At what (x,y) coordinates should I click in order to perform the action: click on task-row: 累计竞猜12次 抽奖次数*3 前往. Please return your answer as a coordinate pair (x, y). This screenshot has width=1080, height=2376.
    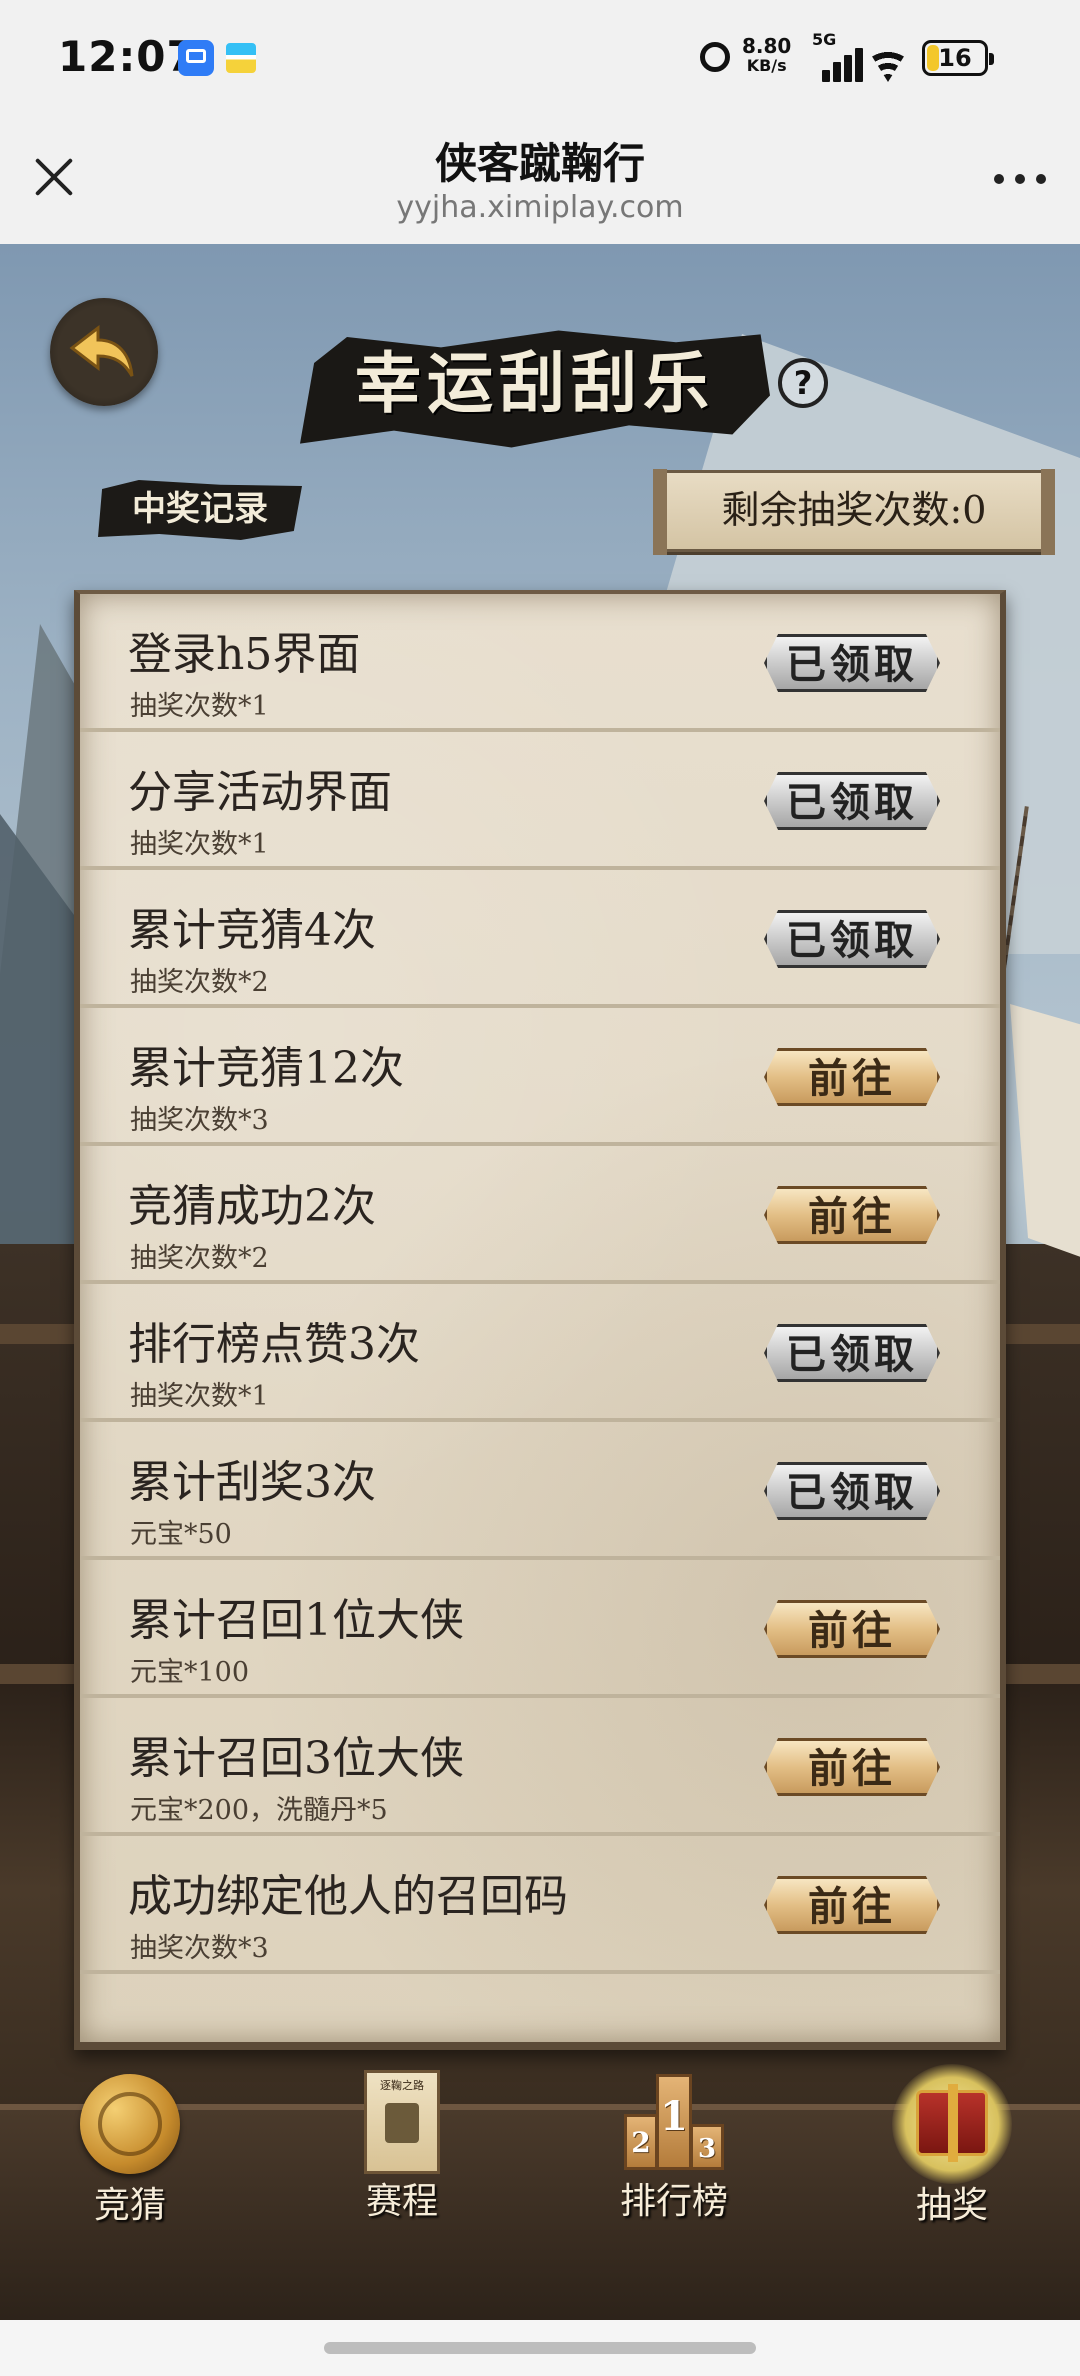
    Looking at the image, I should click on (540, 1077).